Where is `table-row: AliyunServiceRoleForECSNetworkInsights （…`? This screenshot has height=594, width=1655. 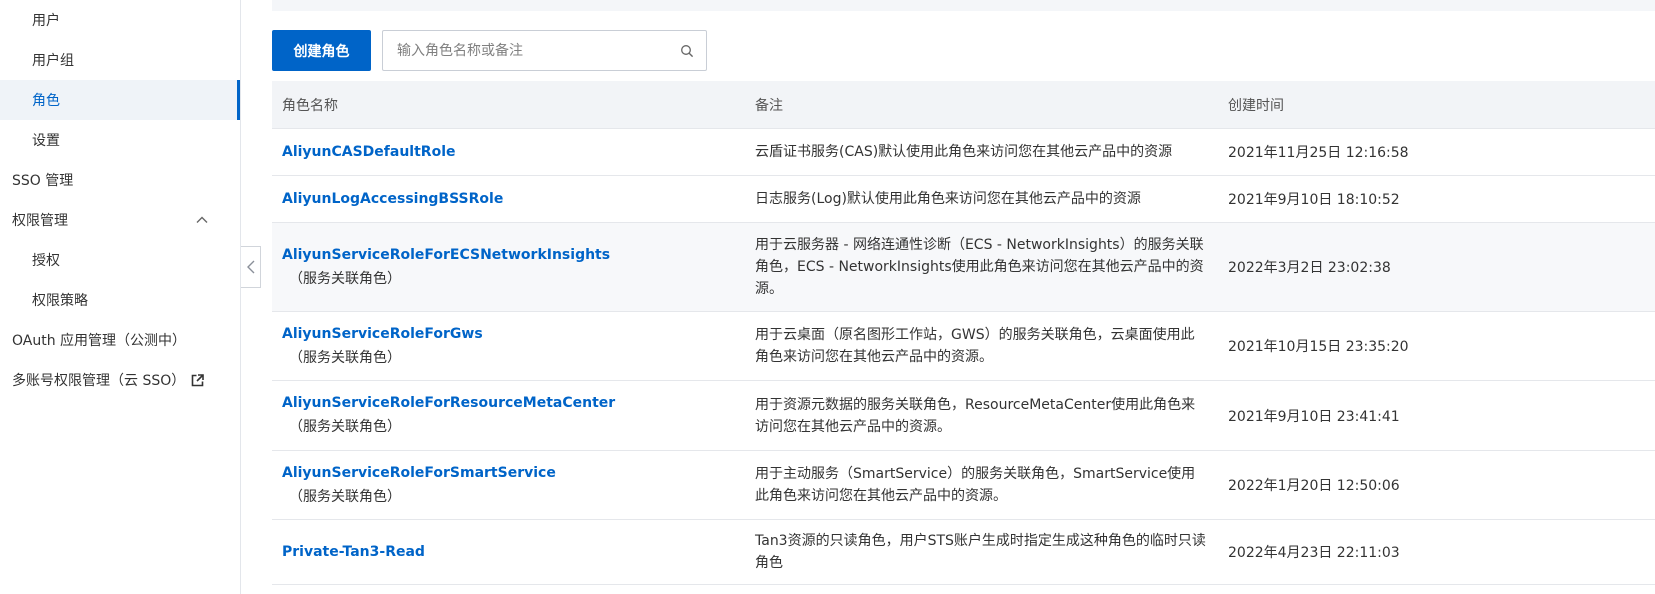 table-row: AliyunServiceRoleForECSNetworkInsights （… is located at coordinates (963, 267).